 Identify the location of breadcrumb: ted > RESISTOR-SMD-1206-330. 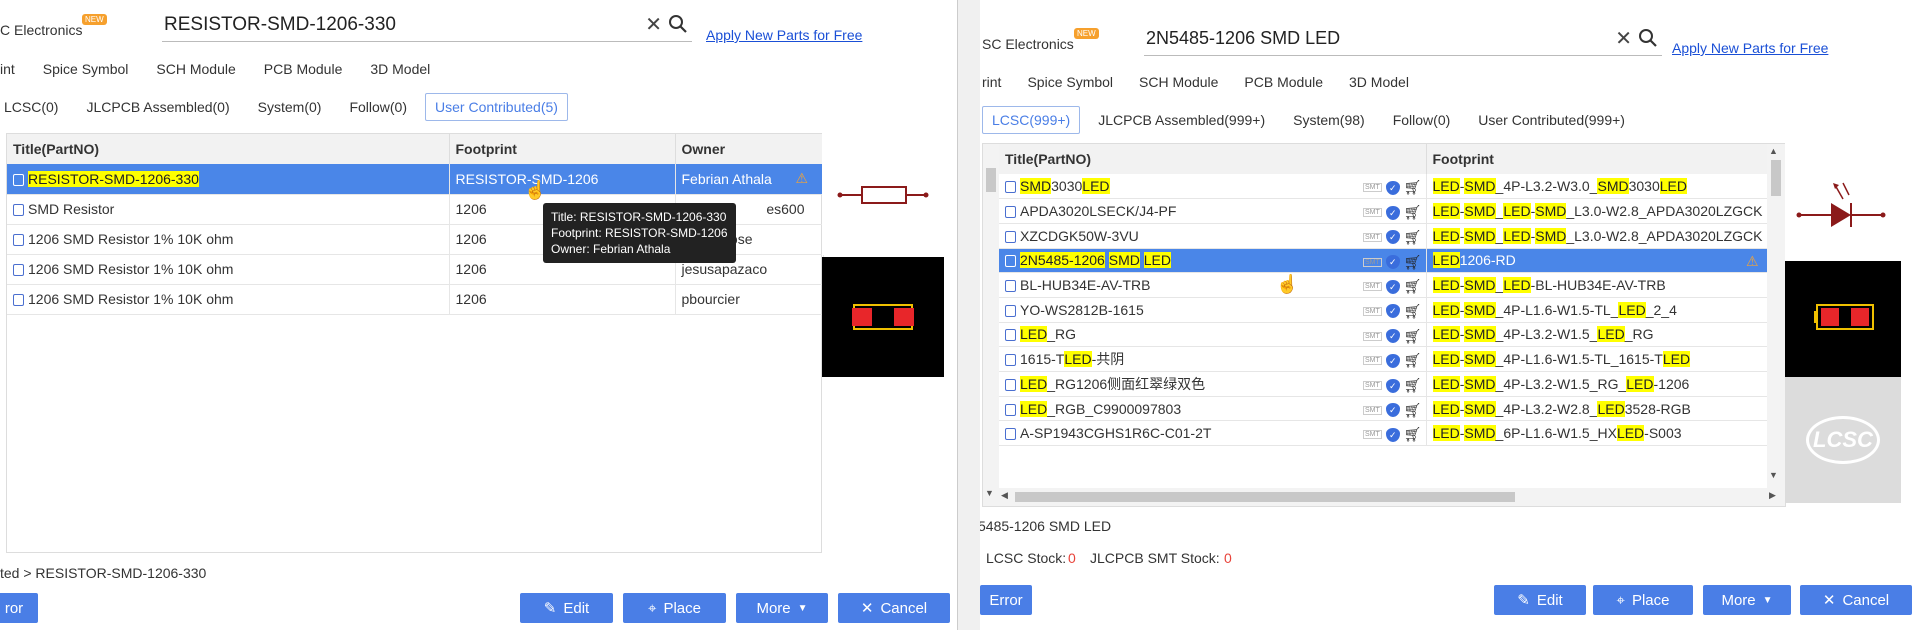
(103, 573).